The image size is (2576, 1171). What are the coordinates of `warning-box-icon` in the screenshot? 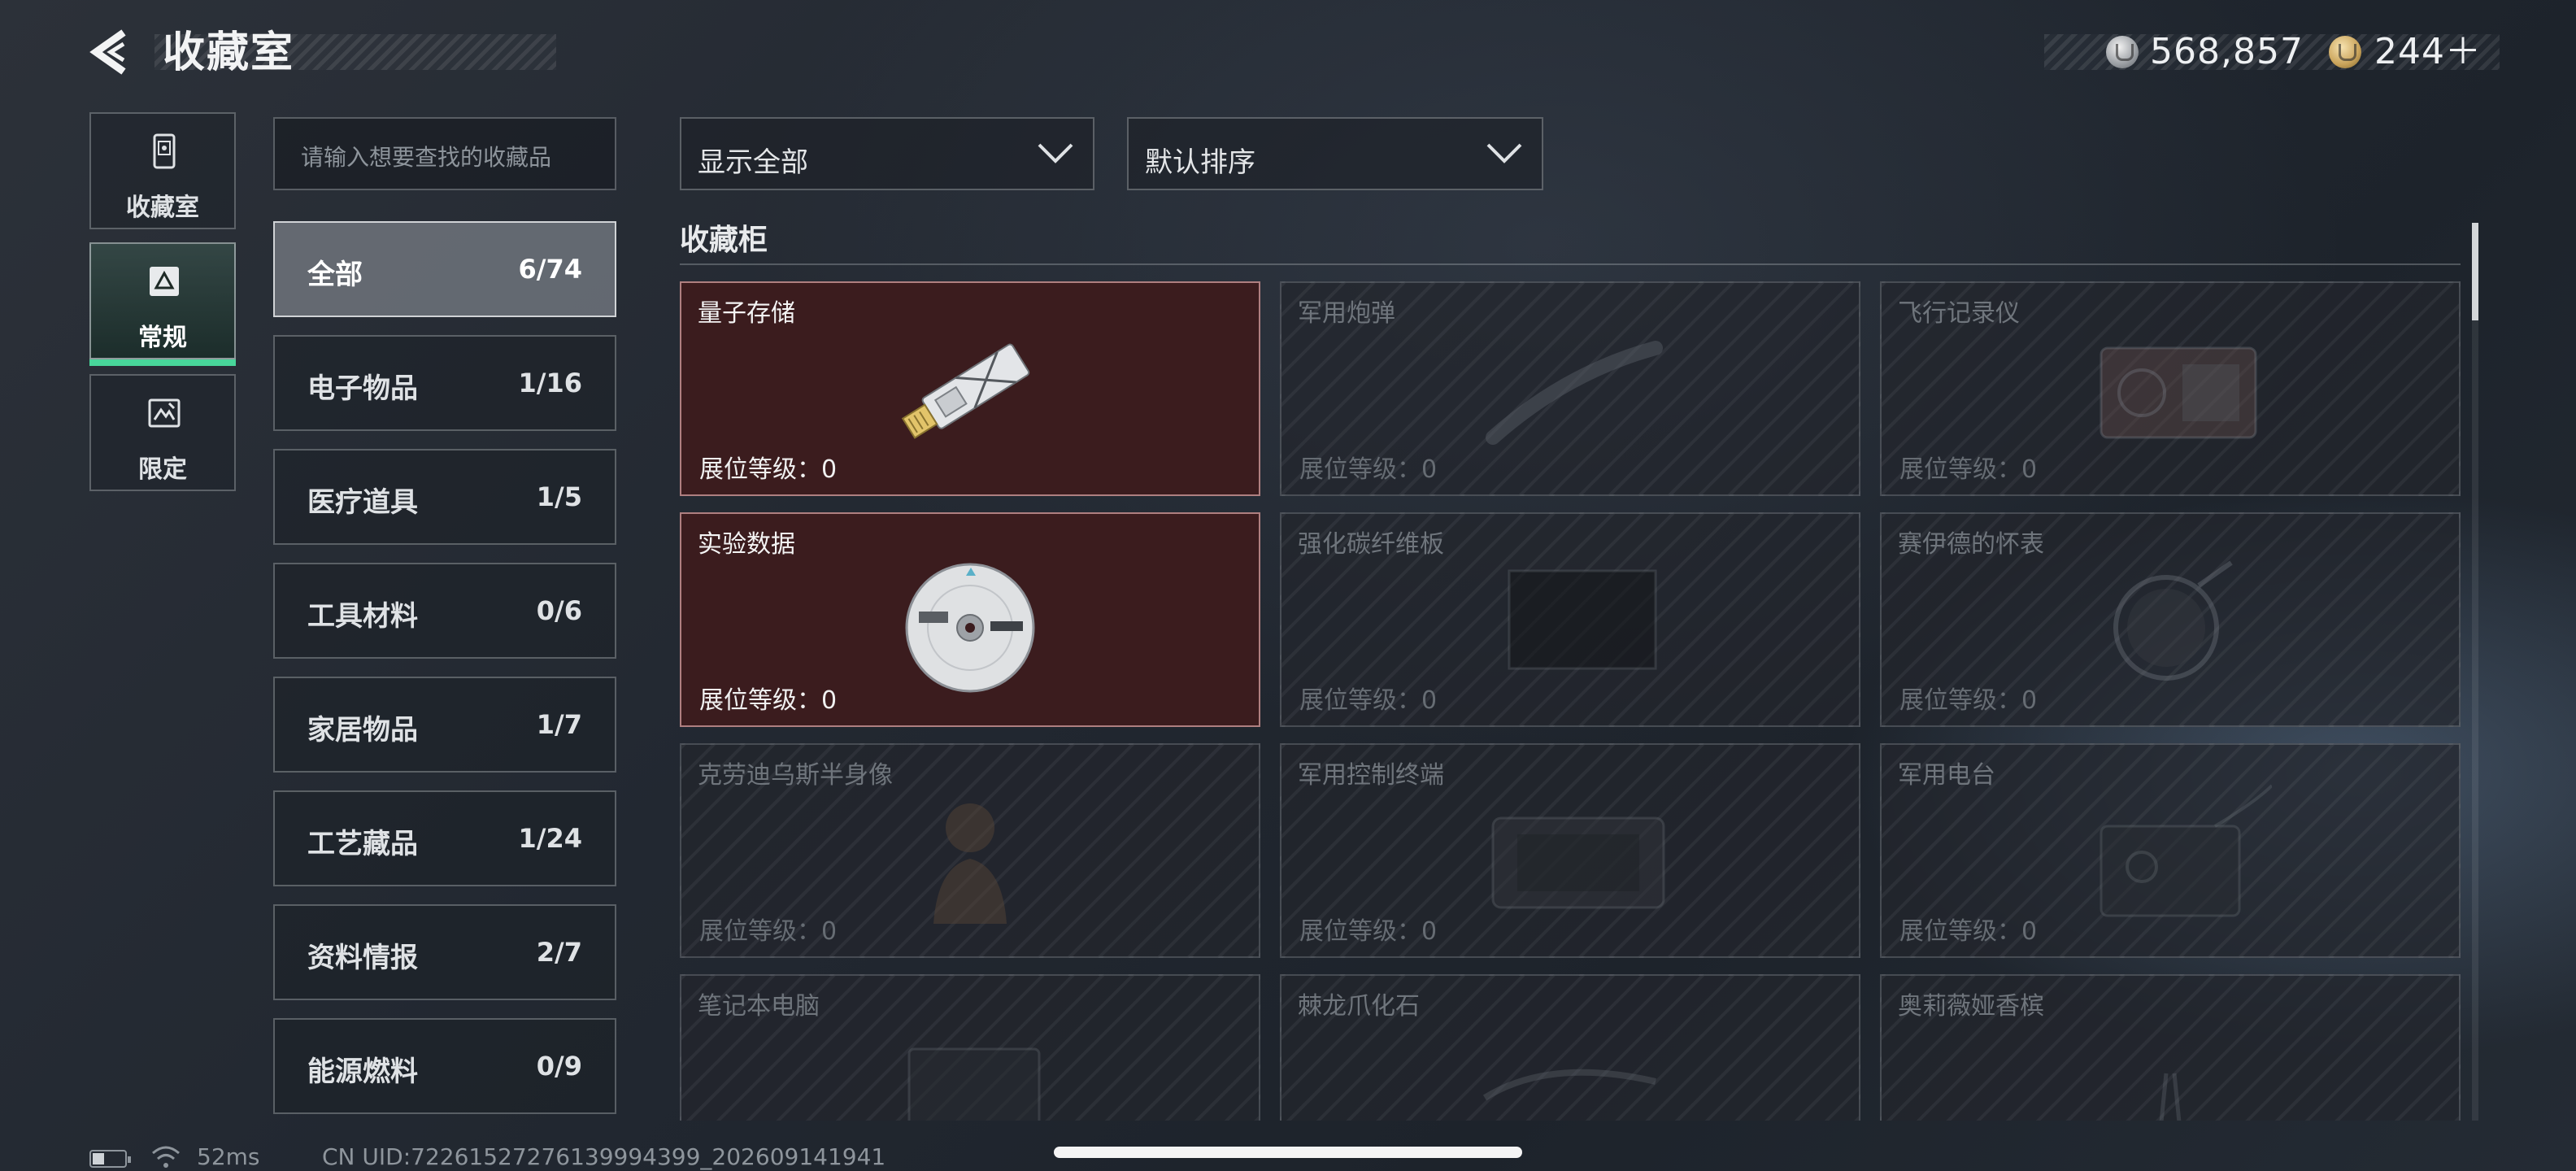 It's located at (164, 282).